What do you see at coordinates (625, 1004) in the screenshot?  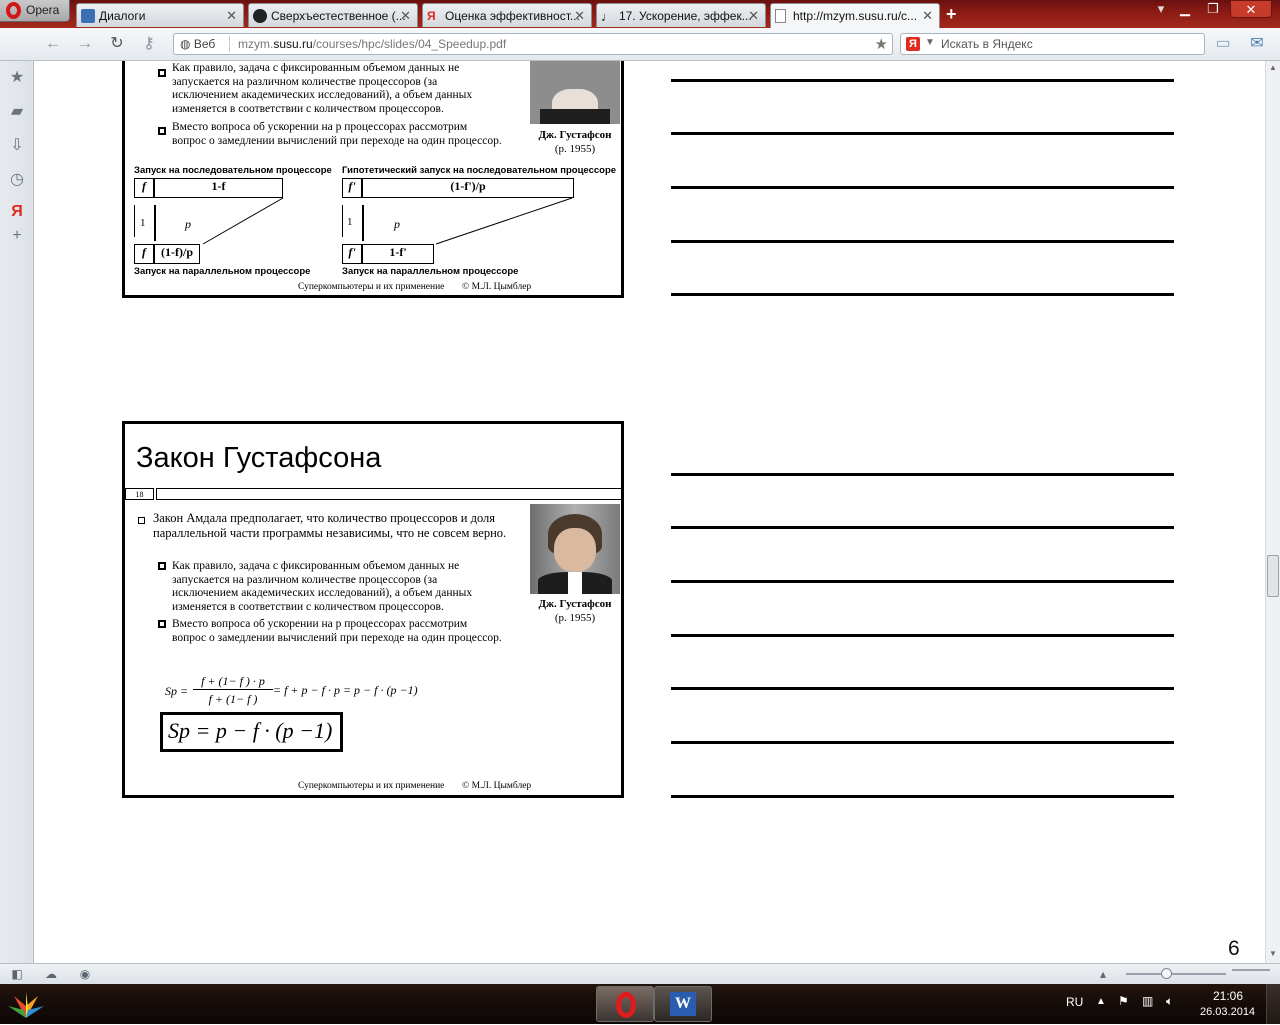 I see `taskbar-opera-button` at bounding box center [625, 1004].